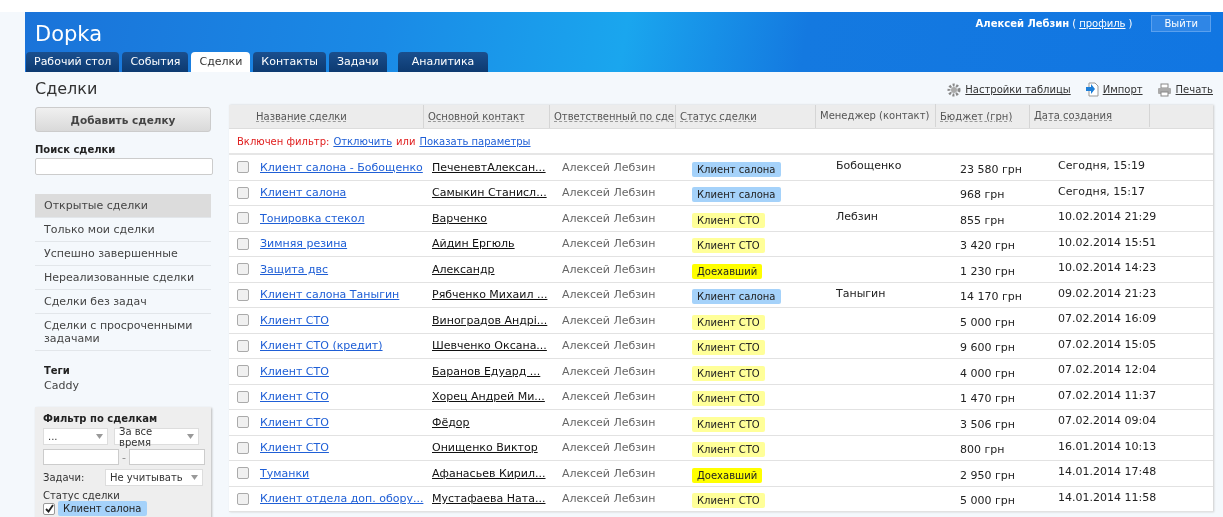 This screenshot has width=1223, height=517. What do you see at coordinates (283, 141) in the screenshot?
I see `filter-notice: Включен фильтр:` at bounding box center [283, 141].